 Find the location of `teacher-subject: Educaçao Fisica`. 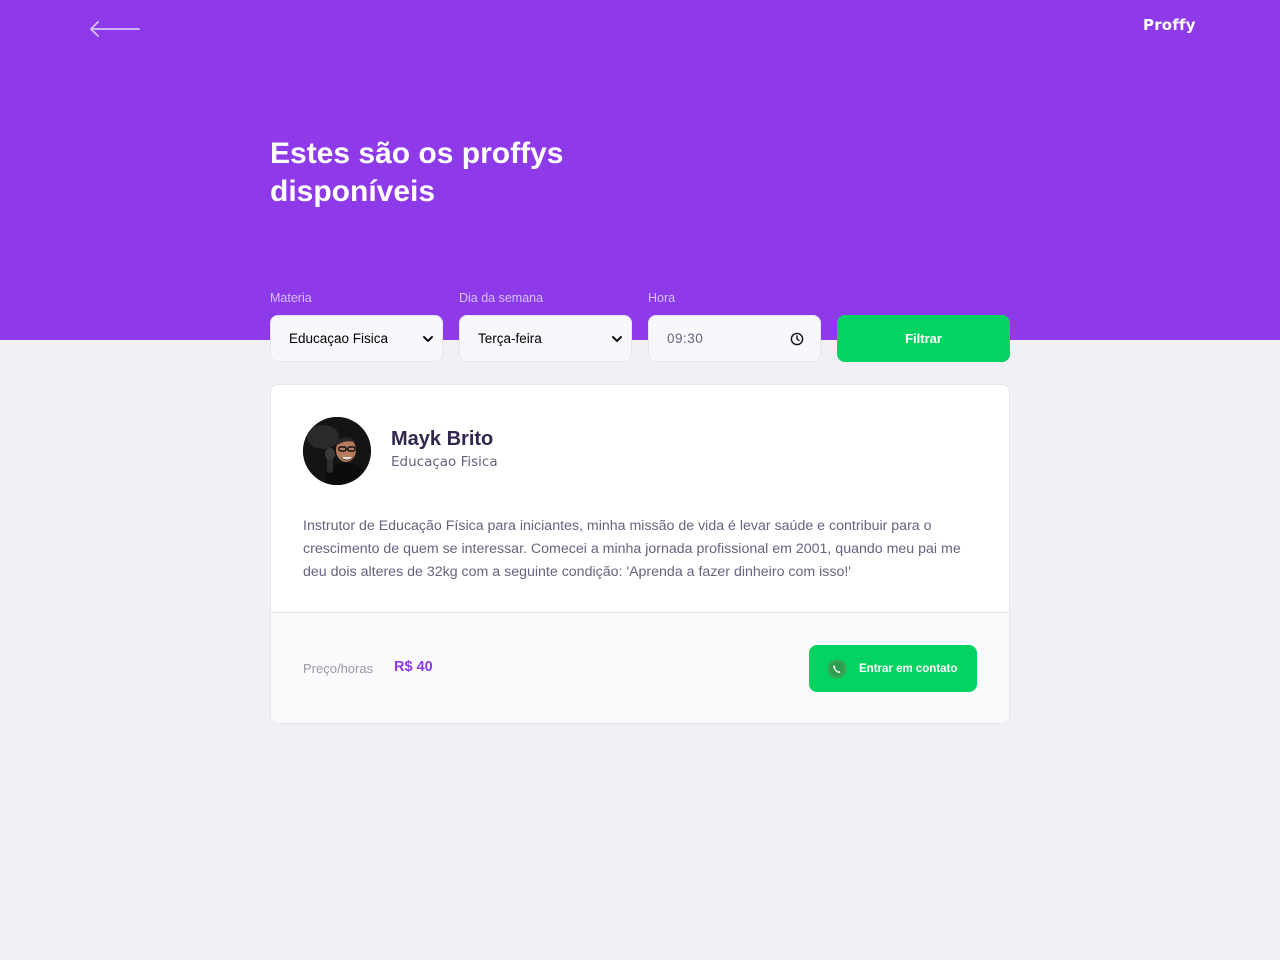

teacher-subject: Educaçao Fisica is located at coordinates (444, 462).